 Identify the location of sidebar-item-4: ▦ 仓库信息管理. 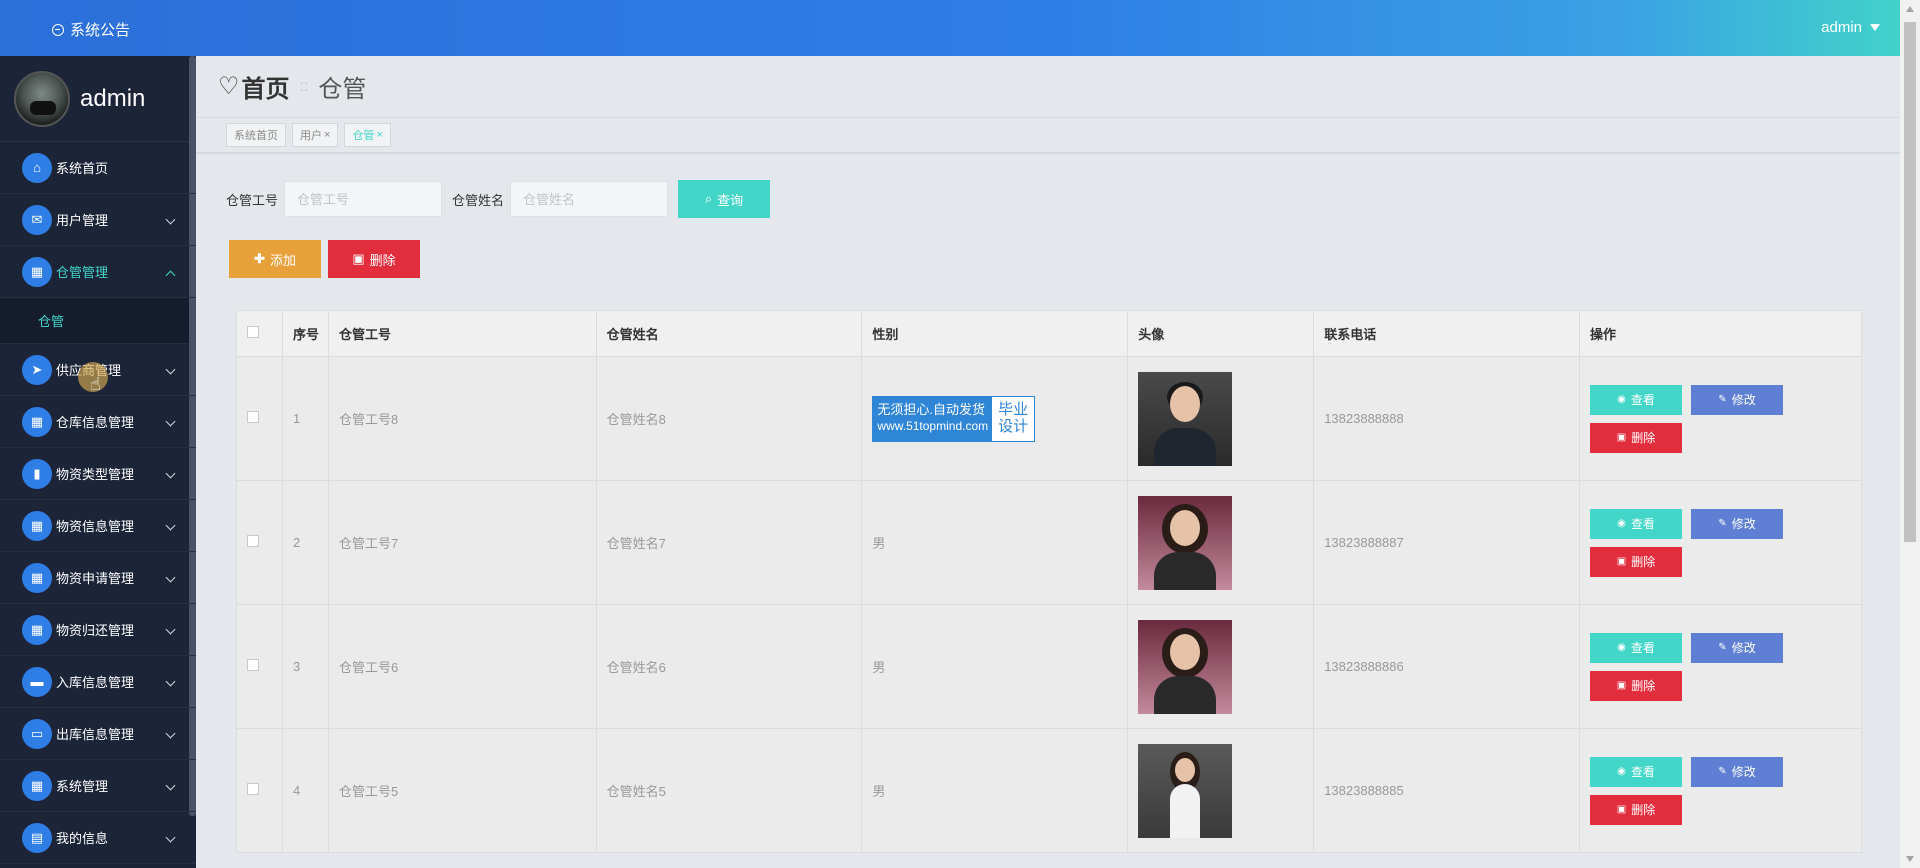
(98, 422).